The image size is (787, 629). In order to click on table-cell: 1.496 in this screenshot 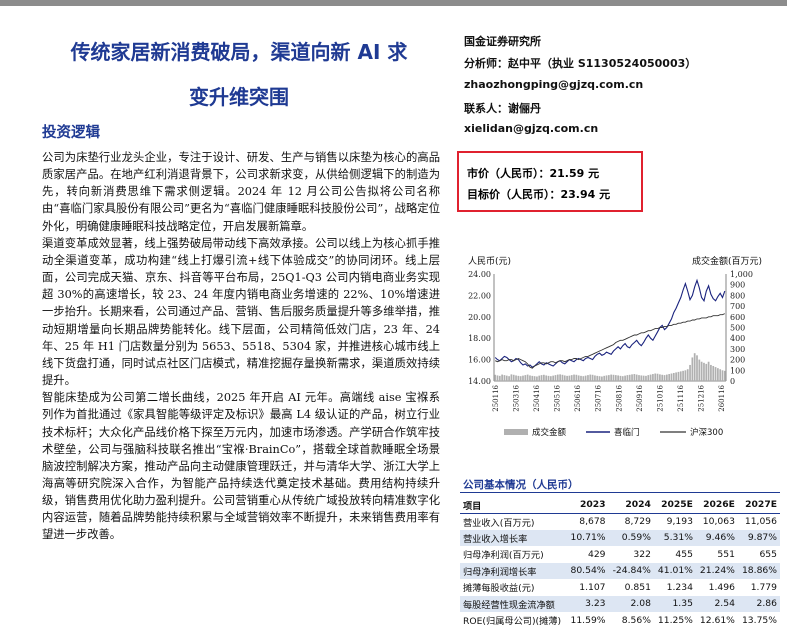, I will do `click(721, 587)`.